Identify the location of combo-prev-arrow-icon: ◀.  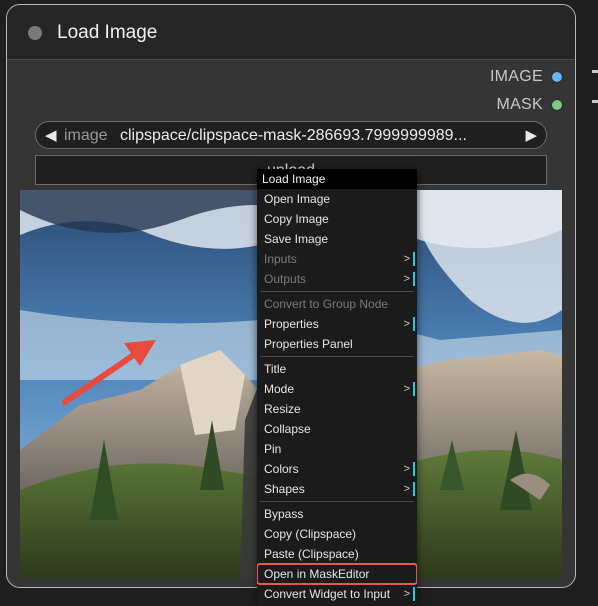
(51, 135).